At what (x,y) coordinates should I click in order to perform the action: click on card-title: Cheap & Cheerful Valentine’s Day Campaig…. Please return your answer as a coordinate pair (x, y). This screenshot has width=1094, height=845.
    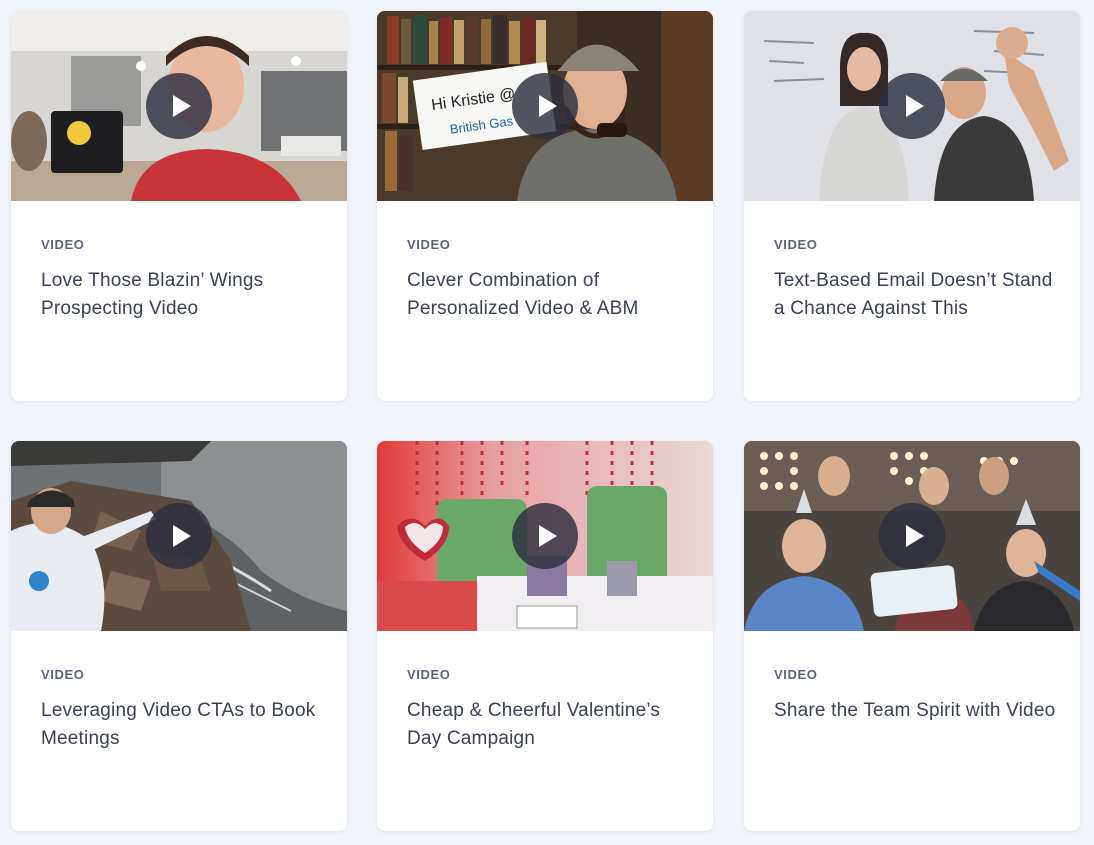
    Looking at the image, I should click on (552, 725).